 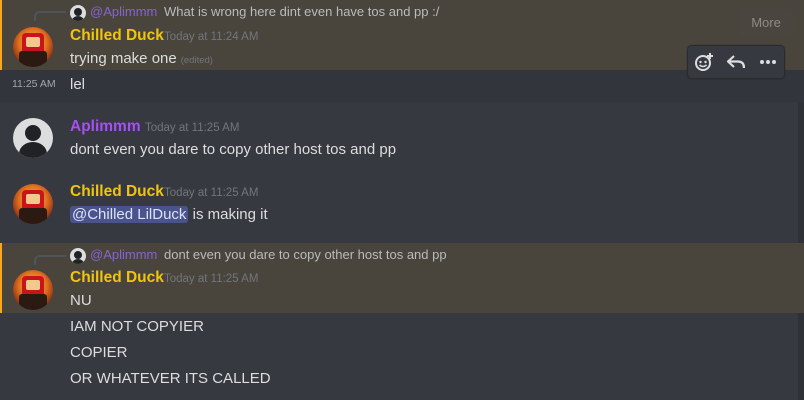 I want to click on message-text: @Chilled LilDuck is making it, so click(x=169, y=214).